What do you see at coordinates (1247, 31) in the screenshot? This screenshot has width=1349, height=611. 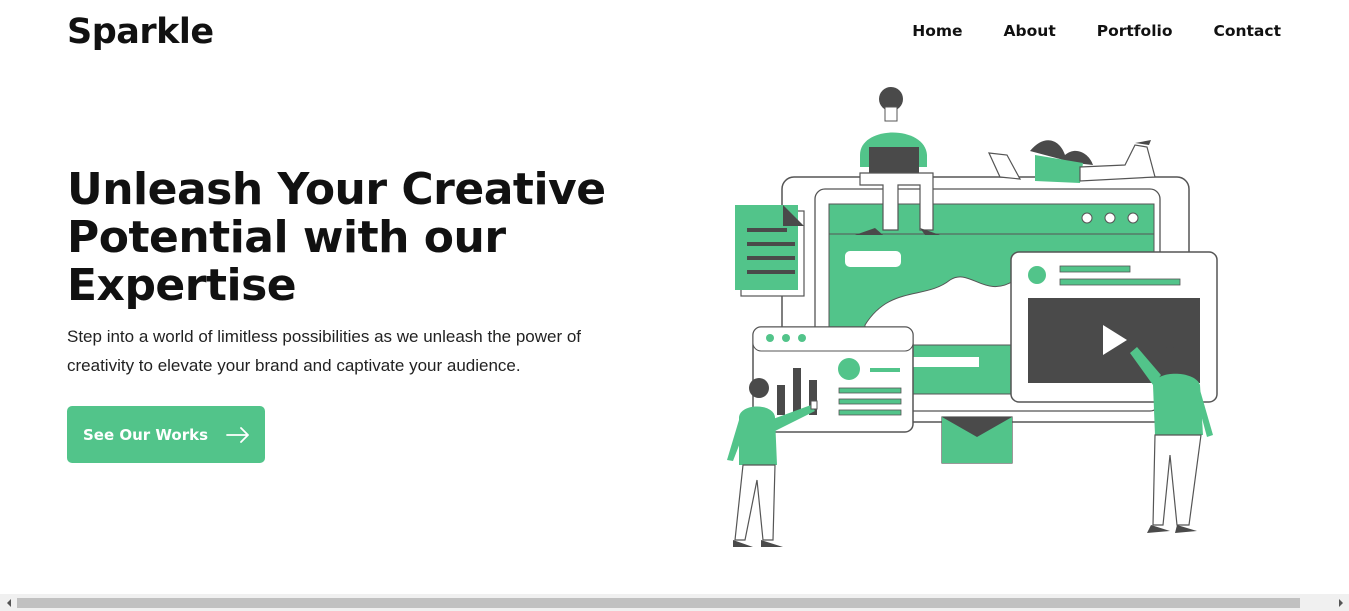 I see `nav-contact: Contact` at bounding box center [1247, 31].